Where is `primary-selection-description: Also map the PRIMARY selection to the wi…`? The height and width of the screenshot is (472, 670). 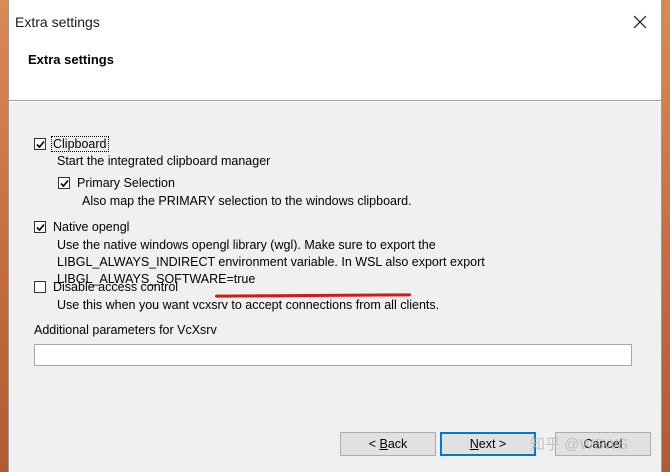 primary-selection-description: Also map the PRIMARY selection to the wi… is located at coordinates (247, 201).